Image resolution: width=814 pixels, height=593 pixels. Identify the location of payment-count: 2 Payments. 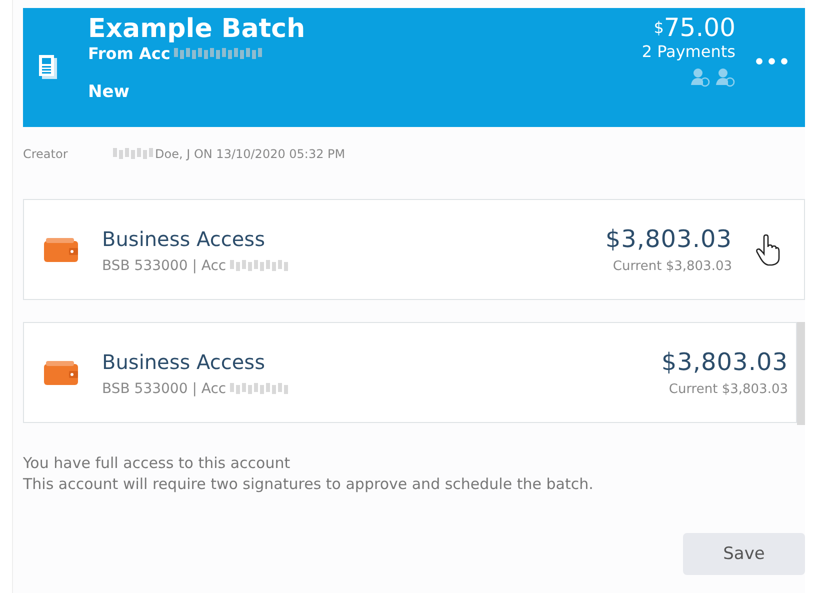
(689, 52).